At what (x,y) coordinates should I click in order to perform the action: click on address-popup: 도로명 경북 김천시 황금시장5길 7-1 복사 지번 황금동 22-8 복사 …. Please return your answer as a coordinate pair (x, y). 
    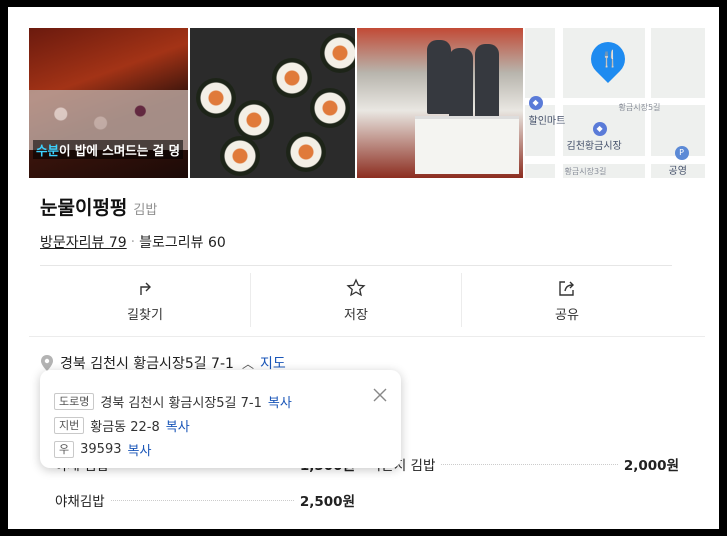
    Looking at the image, I should click on (220, 419).